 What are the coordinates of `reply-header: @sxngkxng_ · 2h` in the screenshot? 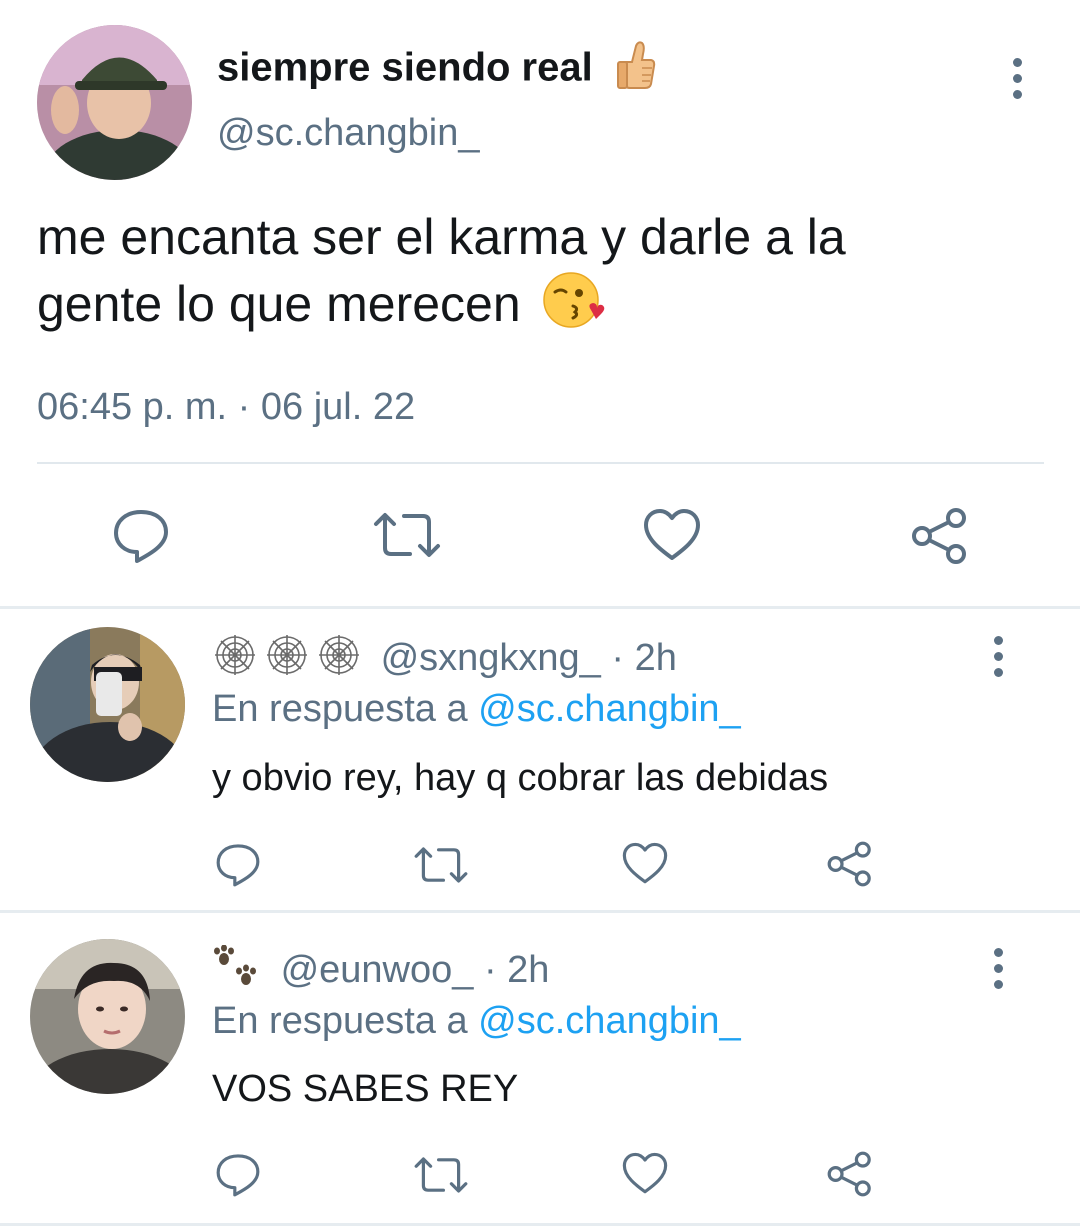 It's located at (444, 660).